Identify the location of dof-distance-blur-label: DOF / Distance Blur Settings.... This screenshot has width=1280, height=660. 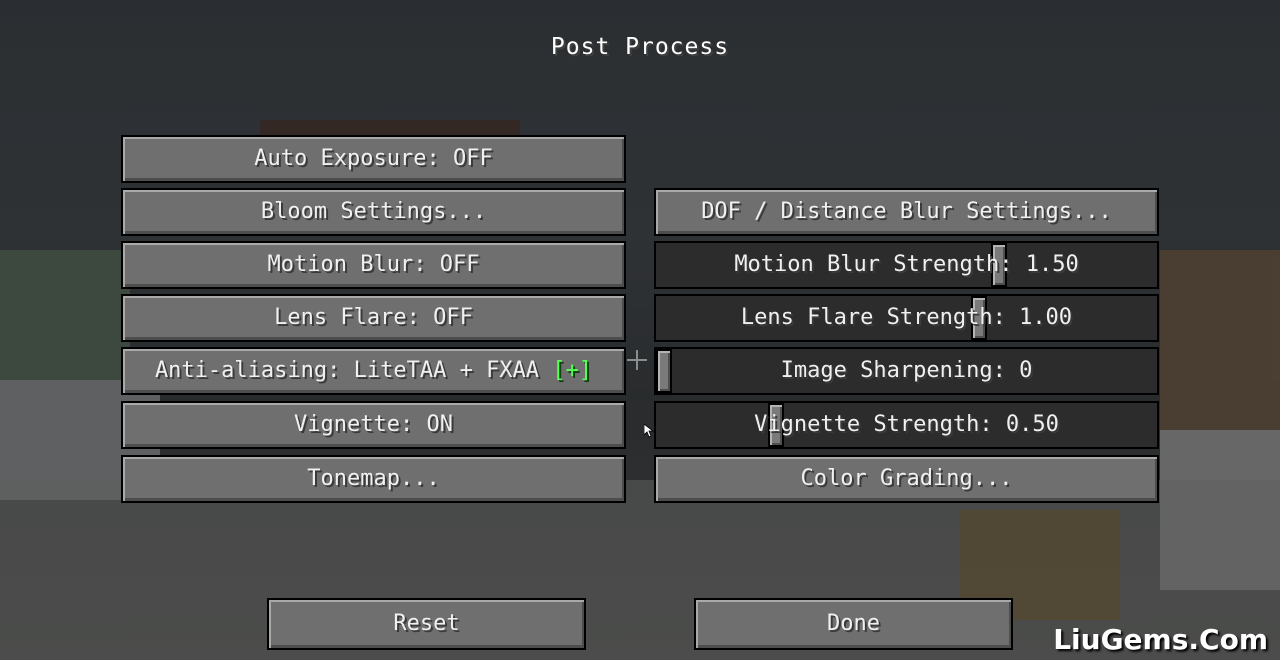
(906, 211).